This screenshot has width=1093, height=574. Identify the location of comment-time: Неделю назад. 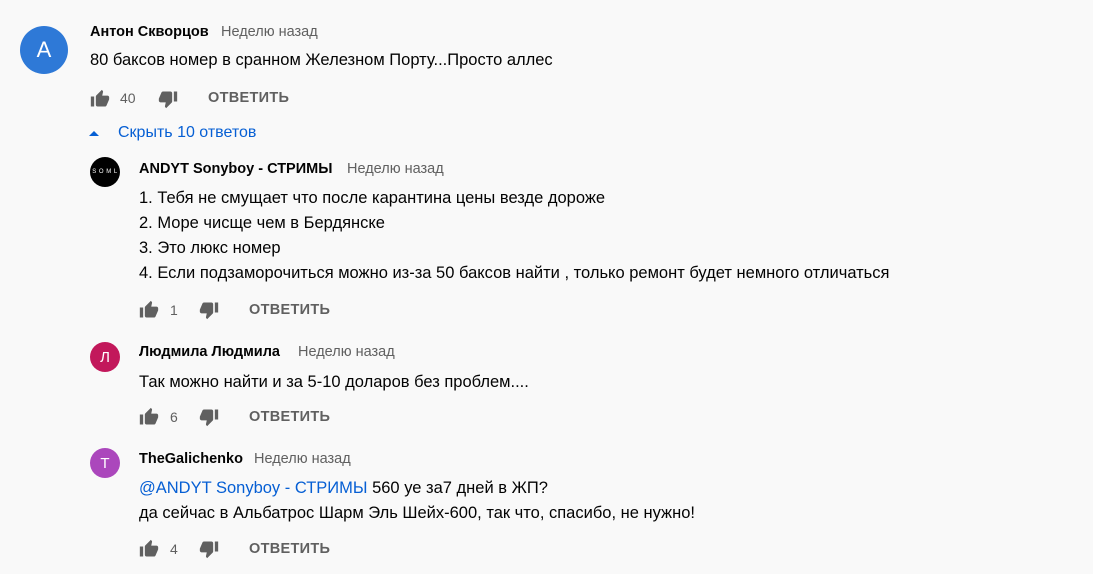
(269, 32).